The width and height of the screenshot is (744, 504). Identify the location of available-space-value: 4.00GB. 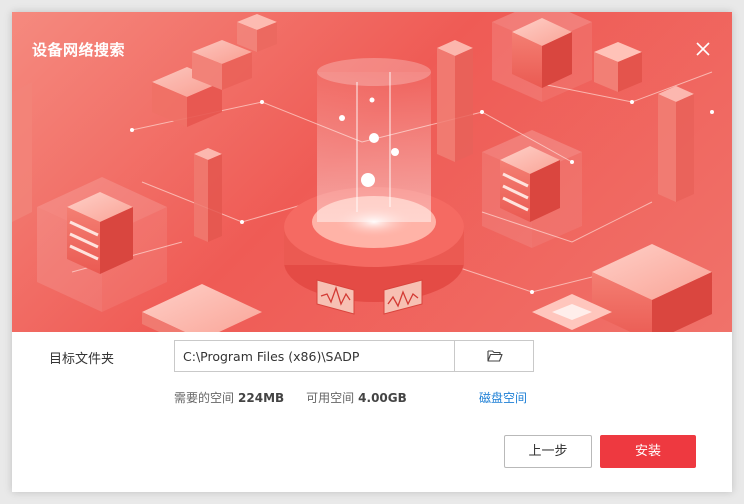
(382, 398).